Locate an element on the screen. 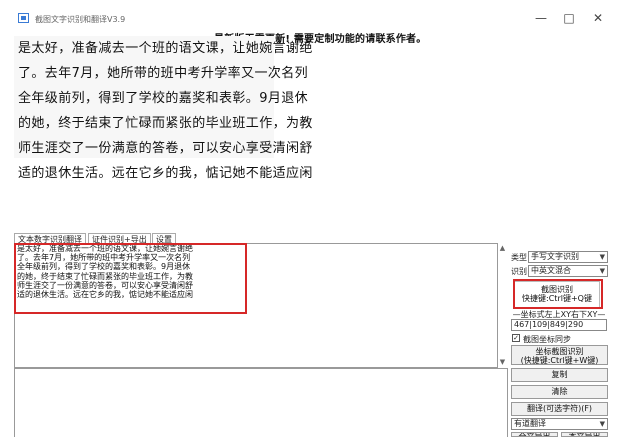 This screenshot has height=437, width=628. sync-checkbox: ✓ is located at coordinates (516, 338).